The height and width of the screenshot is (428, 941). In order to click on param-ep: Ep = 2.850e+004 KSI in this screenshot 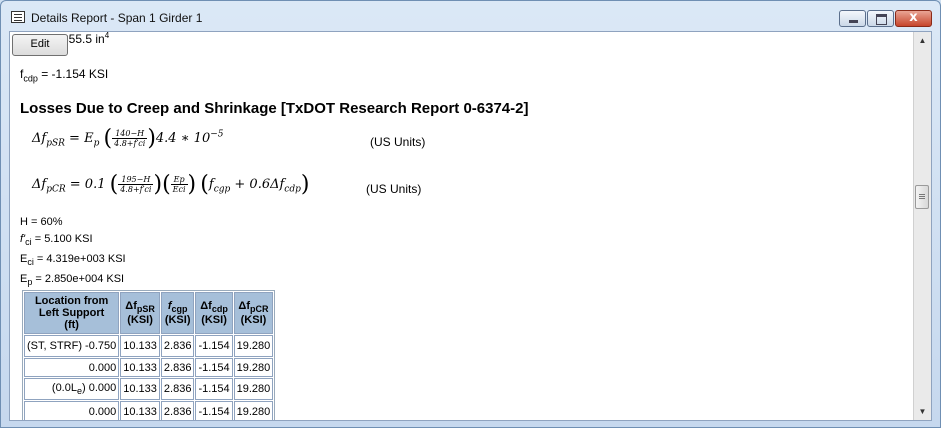, I will do `click(72, 280)`.